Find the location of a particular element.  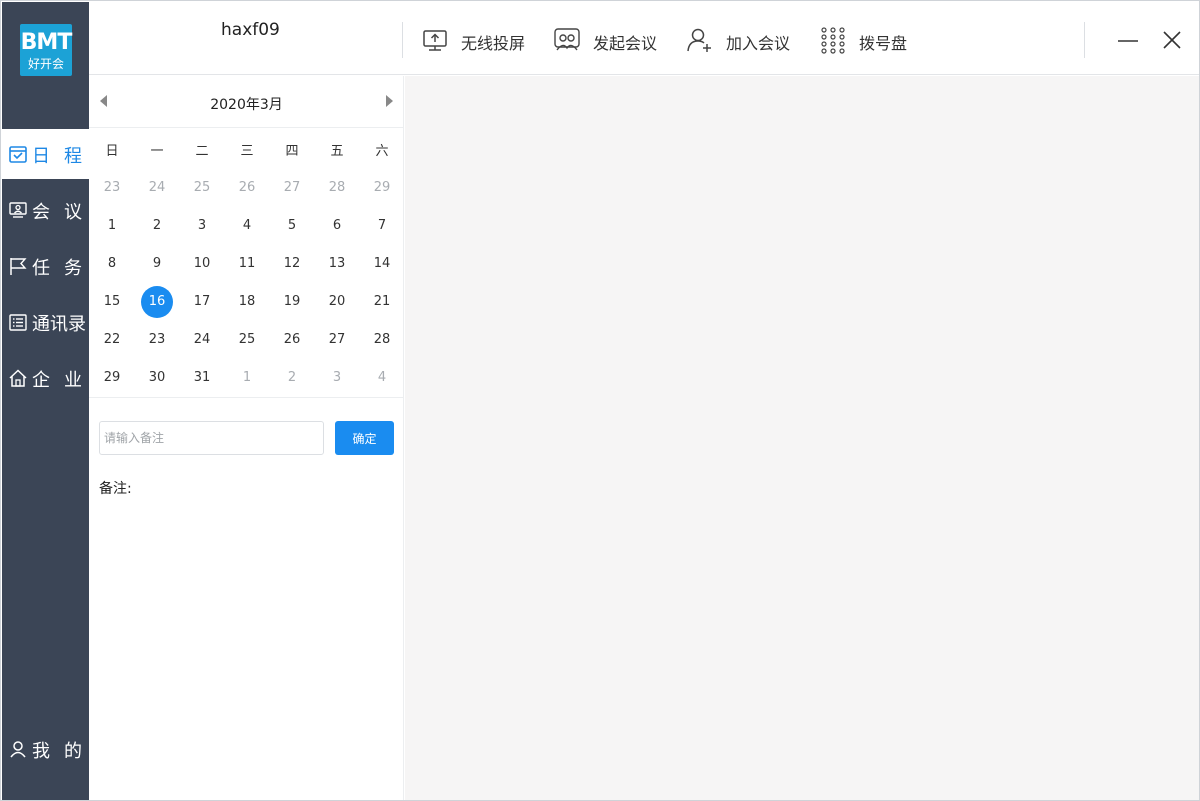

calendar-day-outside-month: 1 is located at coordinates (247, 378).